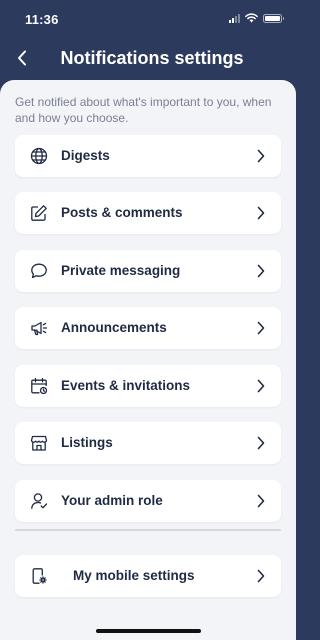  I want to click on setting-item-announcements: Announcements, so click(148, 328).